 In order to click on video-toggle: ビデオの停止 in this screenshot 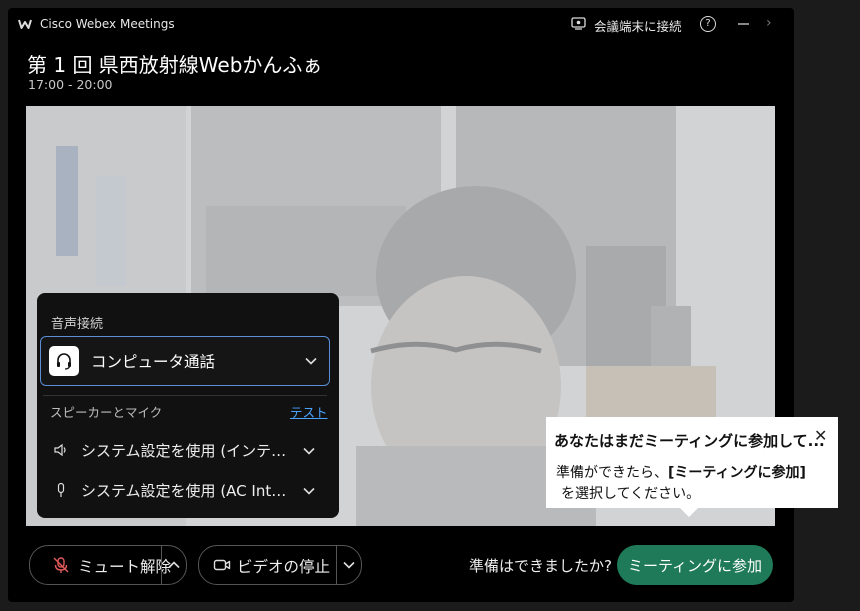, I will do `click(280, 565)`.